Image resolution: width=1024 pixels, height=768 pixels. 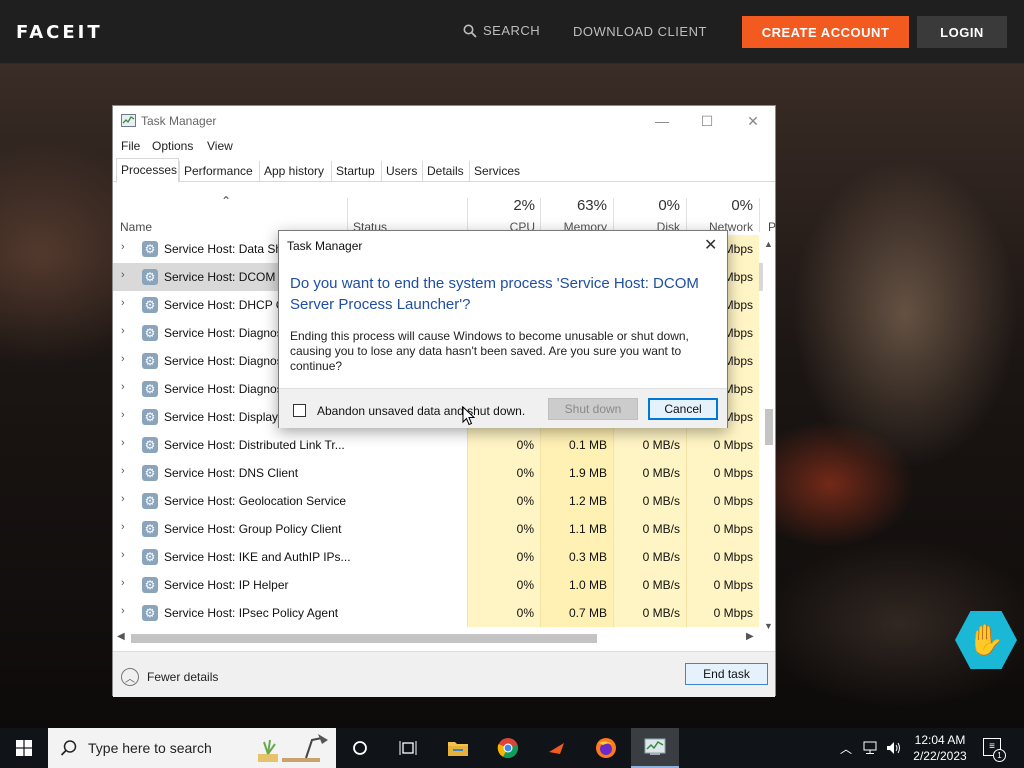 I want to click on collapse-chevron-icon: ︿, so click(x=130, y=677).